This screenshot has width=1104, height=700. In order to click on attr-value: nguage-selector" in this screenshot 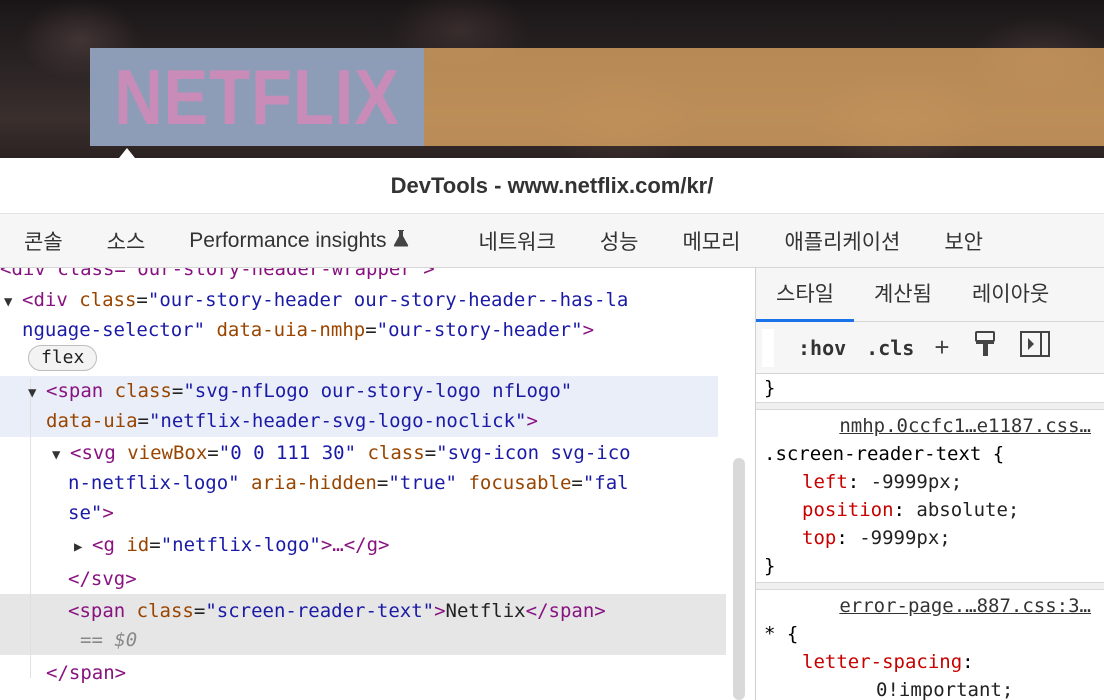, I will do `click(114, 330)`.